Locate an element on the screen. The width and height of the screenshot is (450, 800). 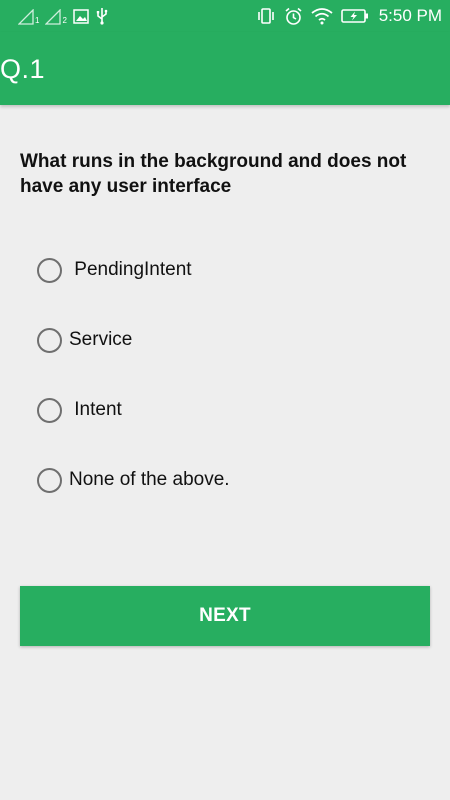
status-time: 5:50 PM is located at coordinates (410, 15).